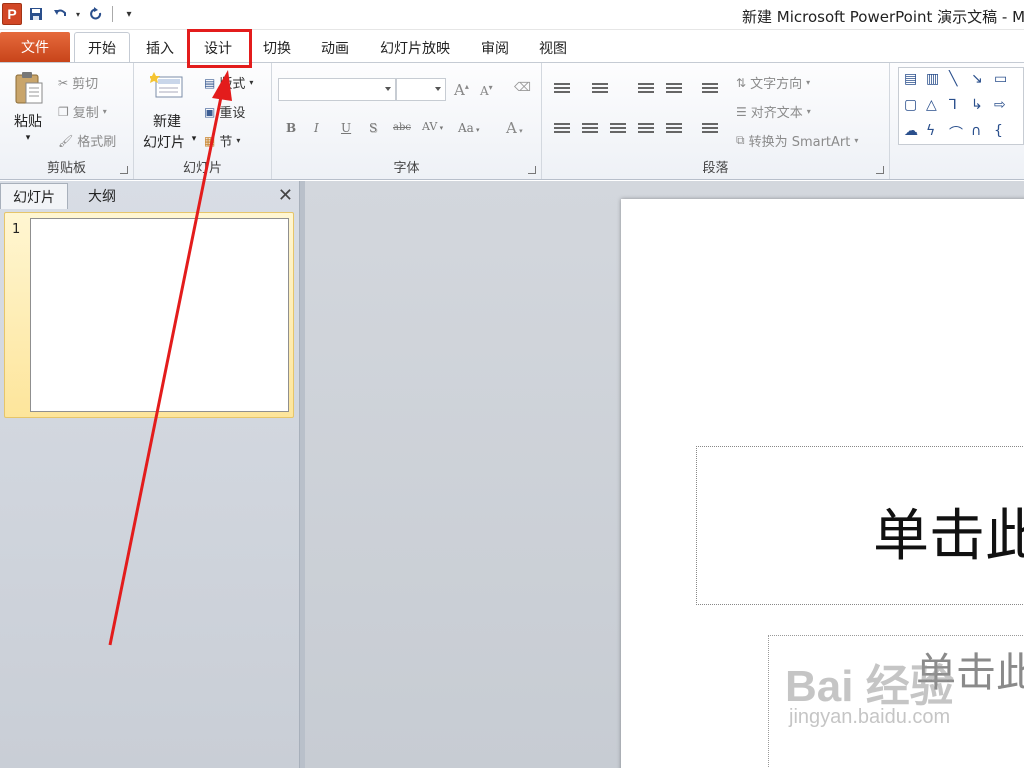  What do you see at coordinates (799, 142) in the screenshot?
I see `convert-smartart-label: 转换为 SmartArt` at bounding box center [799, 142].